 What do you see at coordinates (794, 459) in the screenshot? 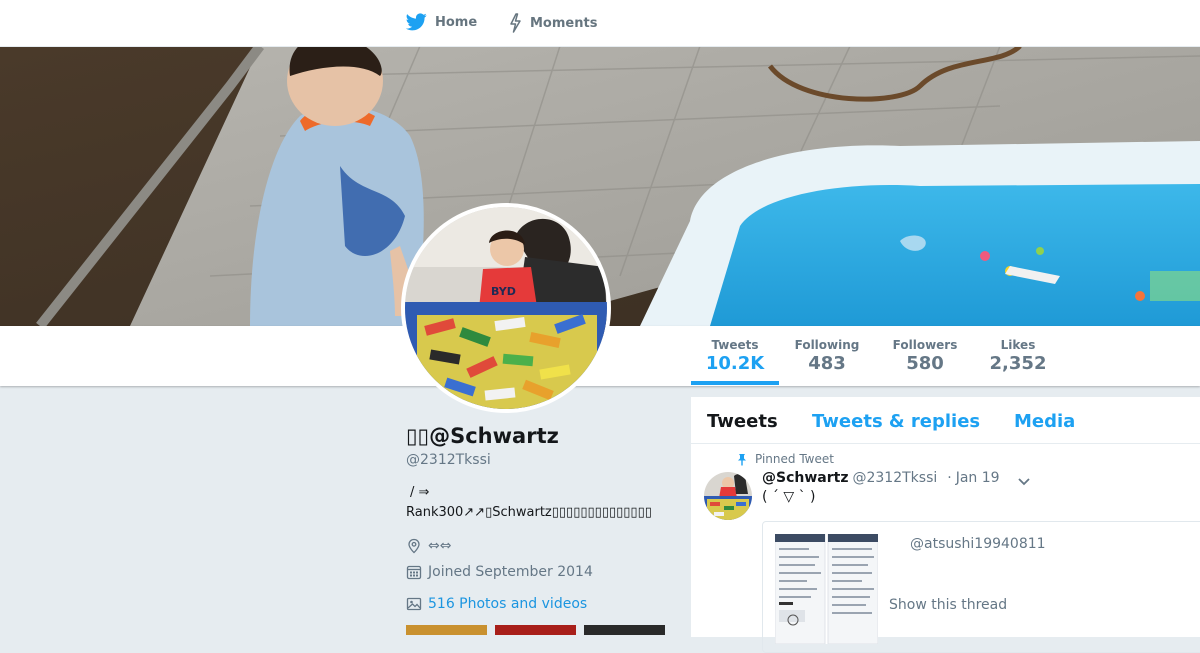
I see `pinned-text: Pinned Tweet` at bounding box center [794, 459].